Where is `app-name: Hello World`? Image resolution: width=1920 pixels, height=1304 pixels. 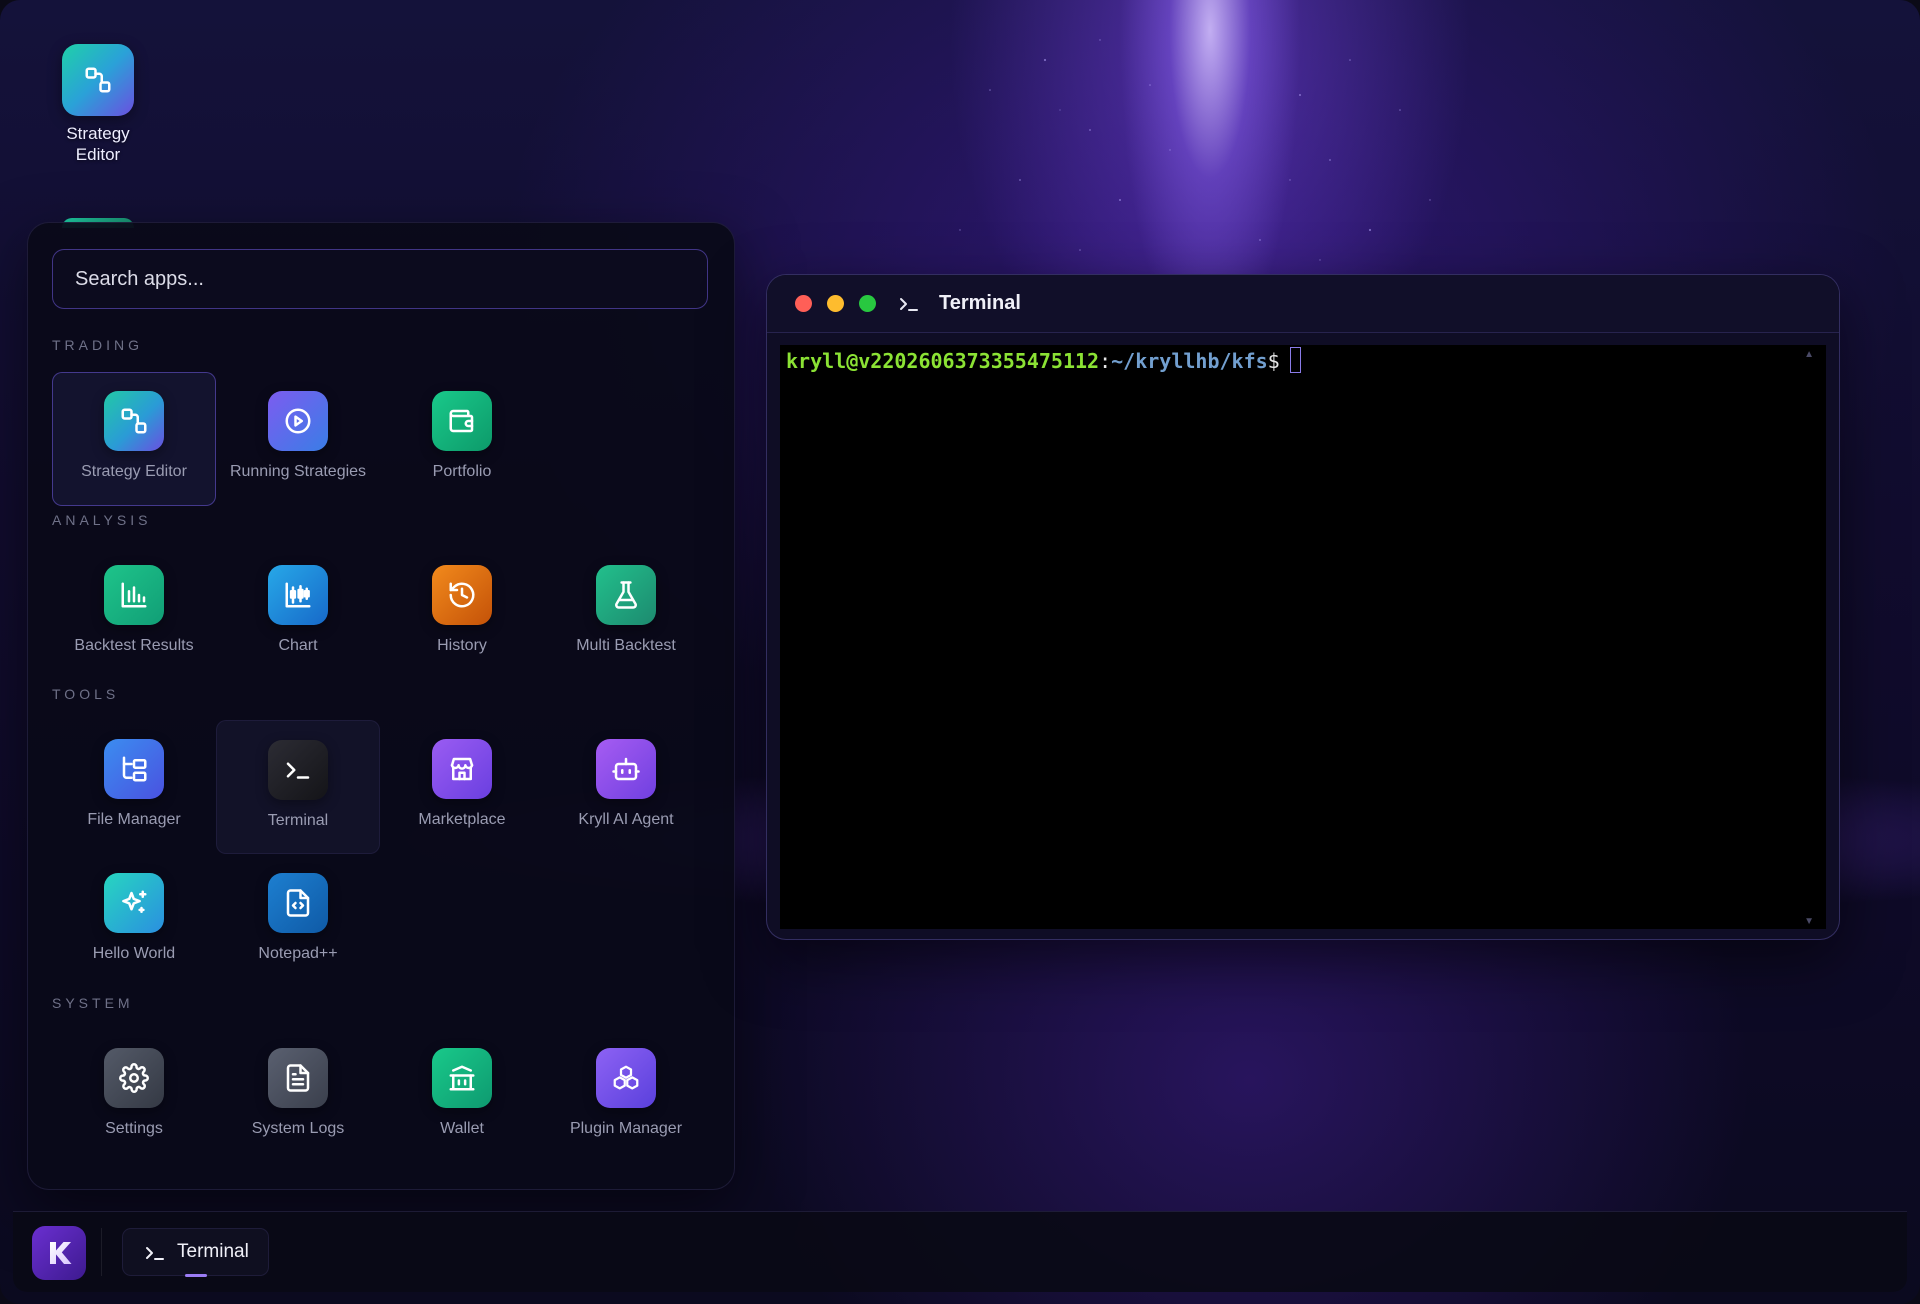
app-name: Hello World is located at coordinates (134, 953).